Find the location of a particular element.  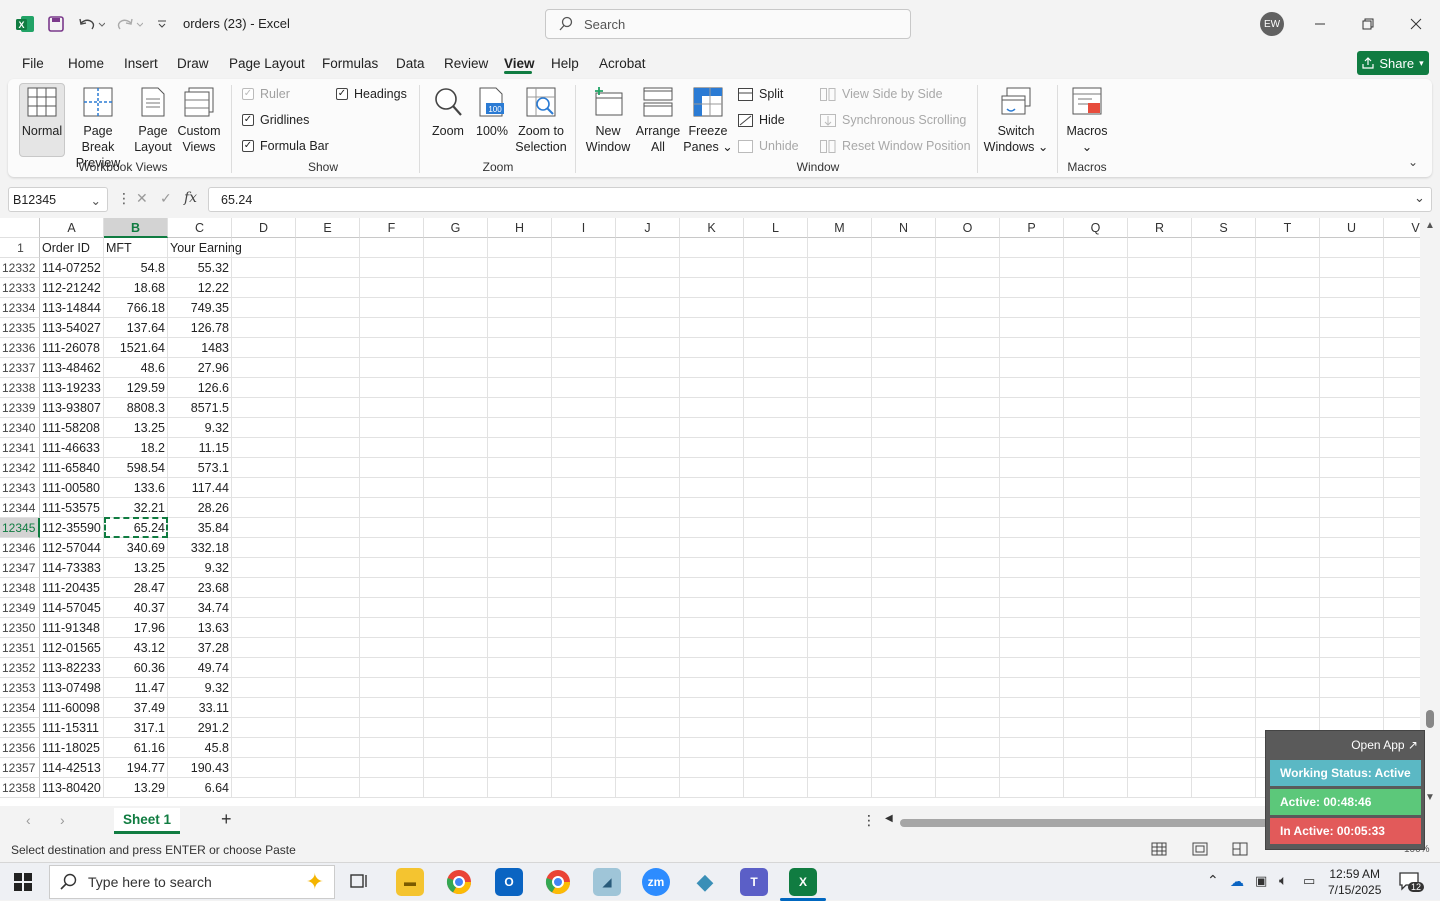

table-cell: 13.25 is located at coordinates (136, 568).